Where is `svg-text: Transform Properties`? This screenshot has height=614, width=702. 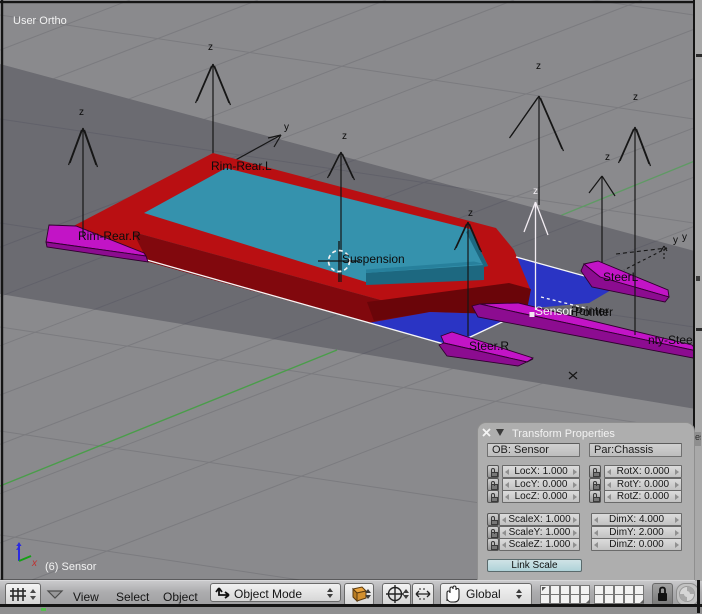 svg-text: Transform Properties is located at coordinates (563, 434).